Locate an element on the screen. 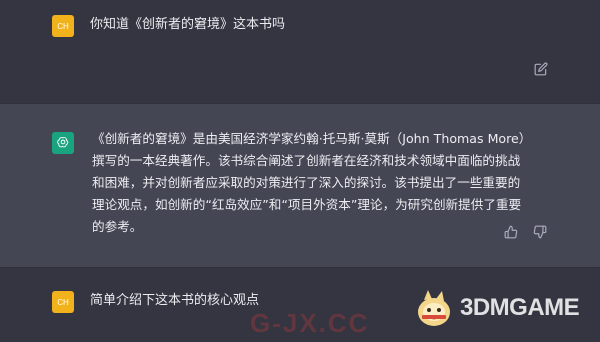 Image resolution: width=600 pixels, height=342 pixels. thumbs-down-icon is located at coordinates (540, 232).